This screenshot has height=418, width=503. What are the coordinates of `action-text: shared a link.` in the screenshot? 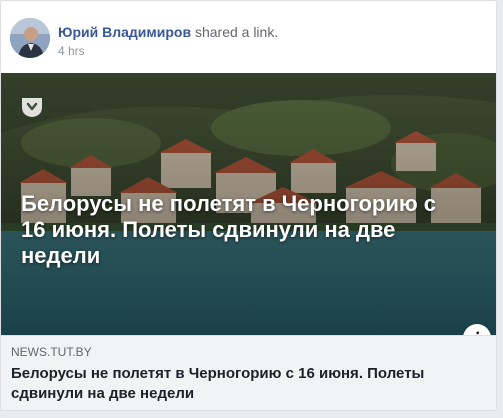 It's located at (236, 32).